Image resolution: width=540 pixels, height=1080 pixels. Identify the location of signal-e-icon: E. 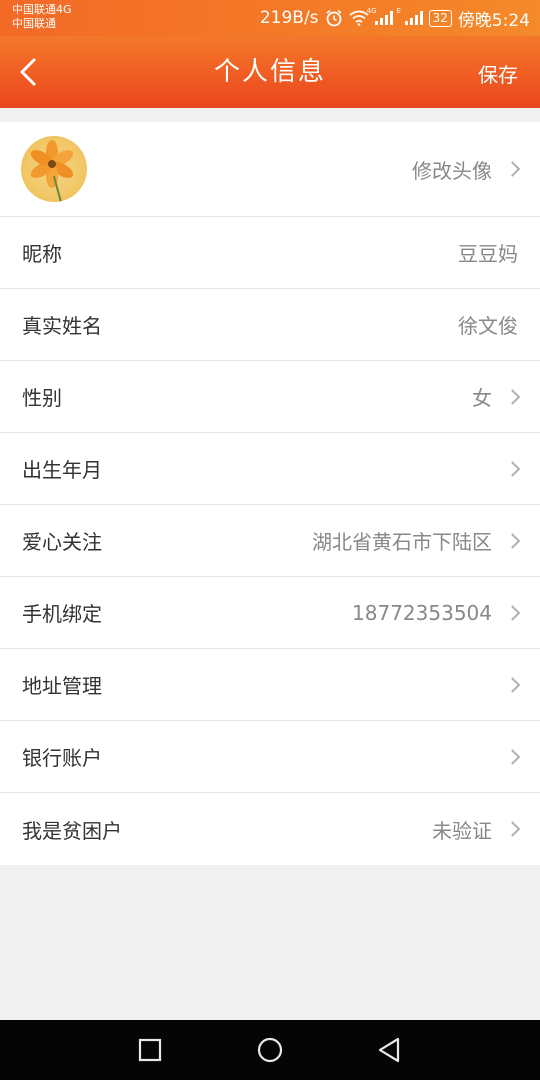
(410, 16).